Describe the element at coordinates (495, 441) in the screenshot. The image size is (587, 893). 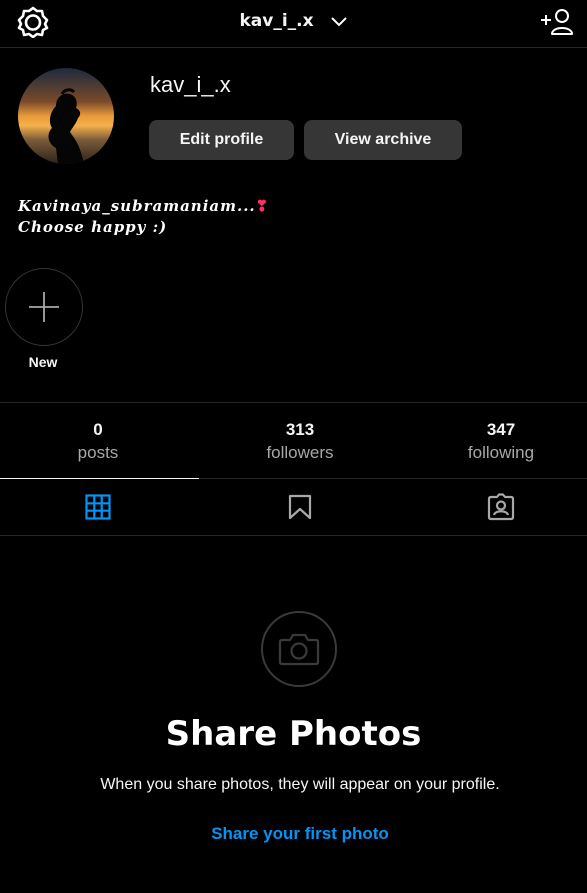
I see `following-stat: 347 following` at that location.